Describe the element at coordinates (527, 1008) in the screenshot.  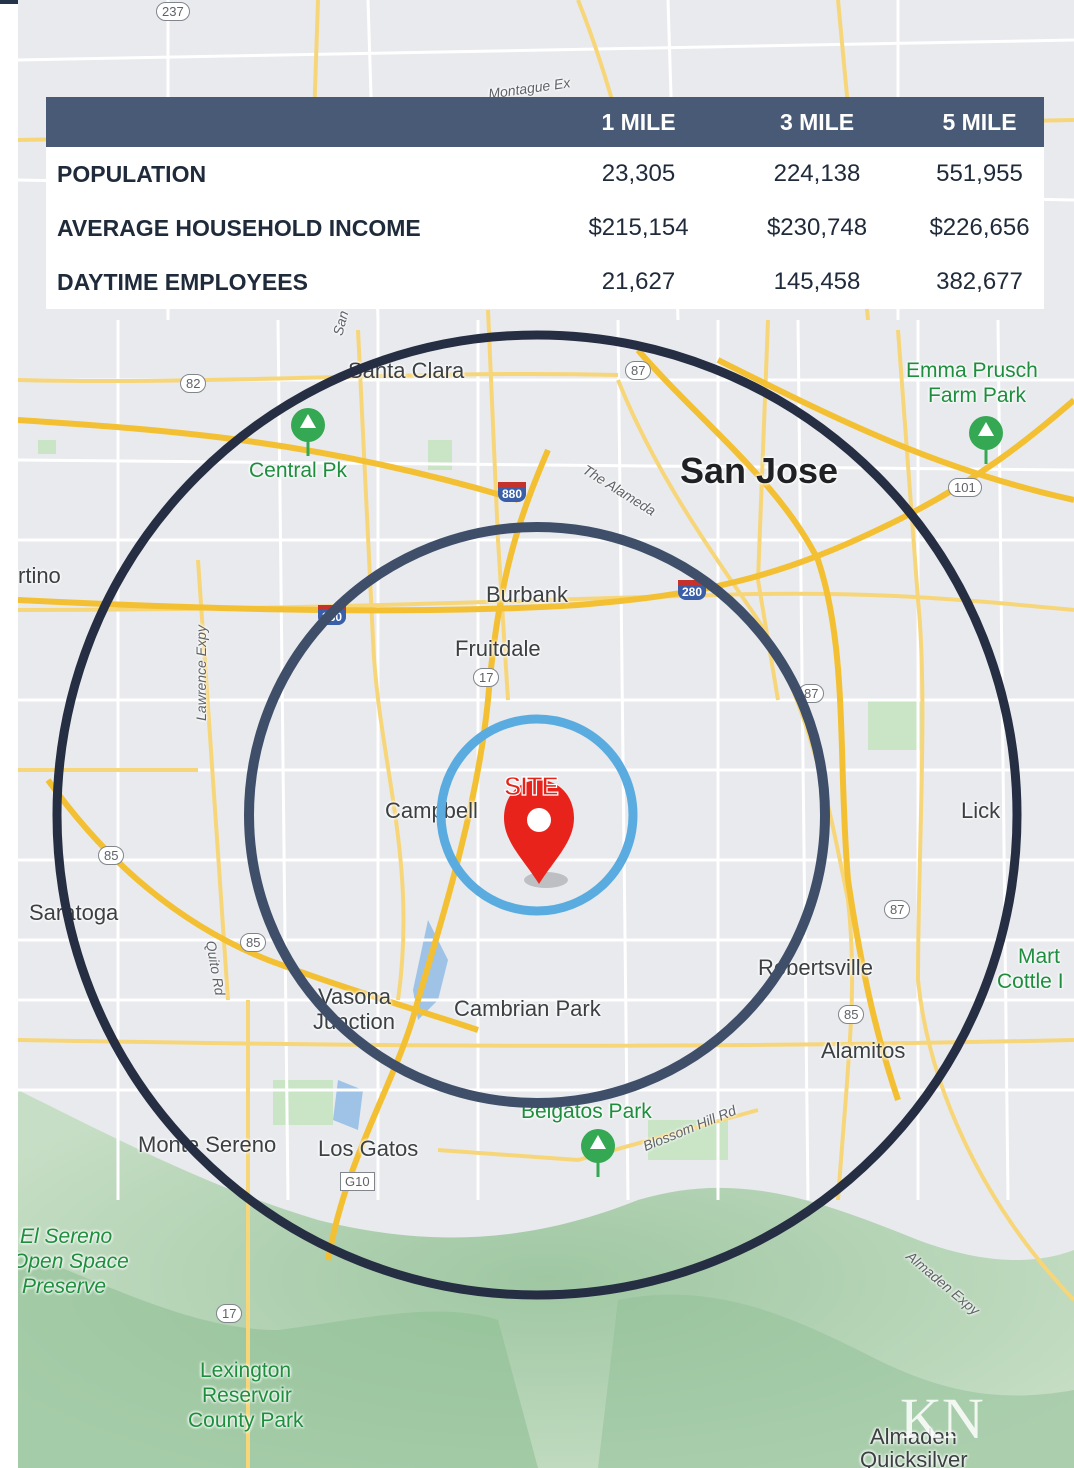
I see `place-cambrian-park: Cambrian Park` at that location.